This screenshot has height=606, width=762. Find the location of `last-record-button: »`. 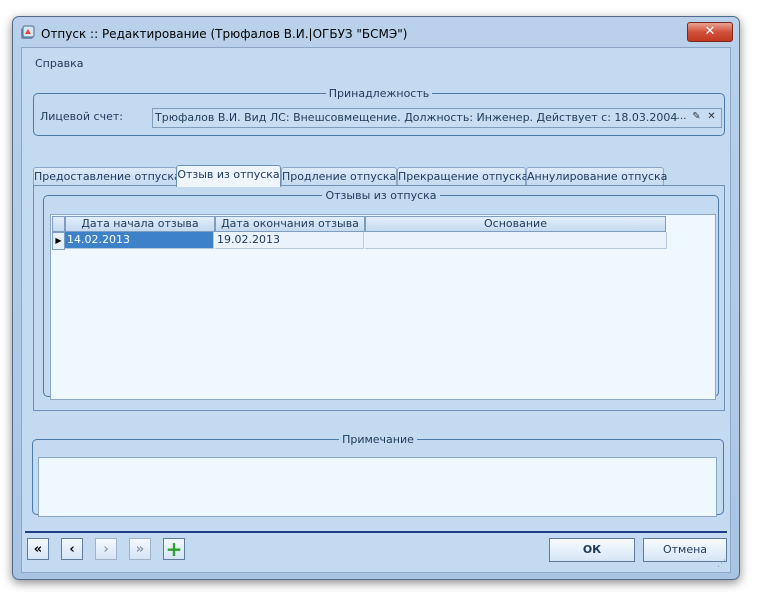

last-record-button: » is located at coordinates (140, 549).